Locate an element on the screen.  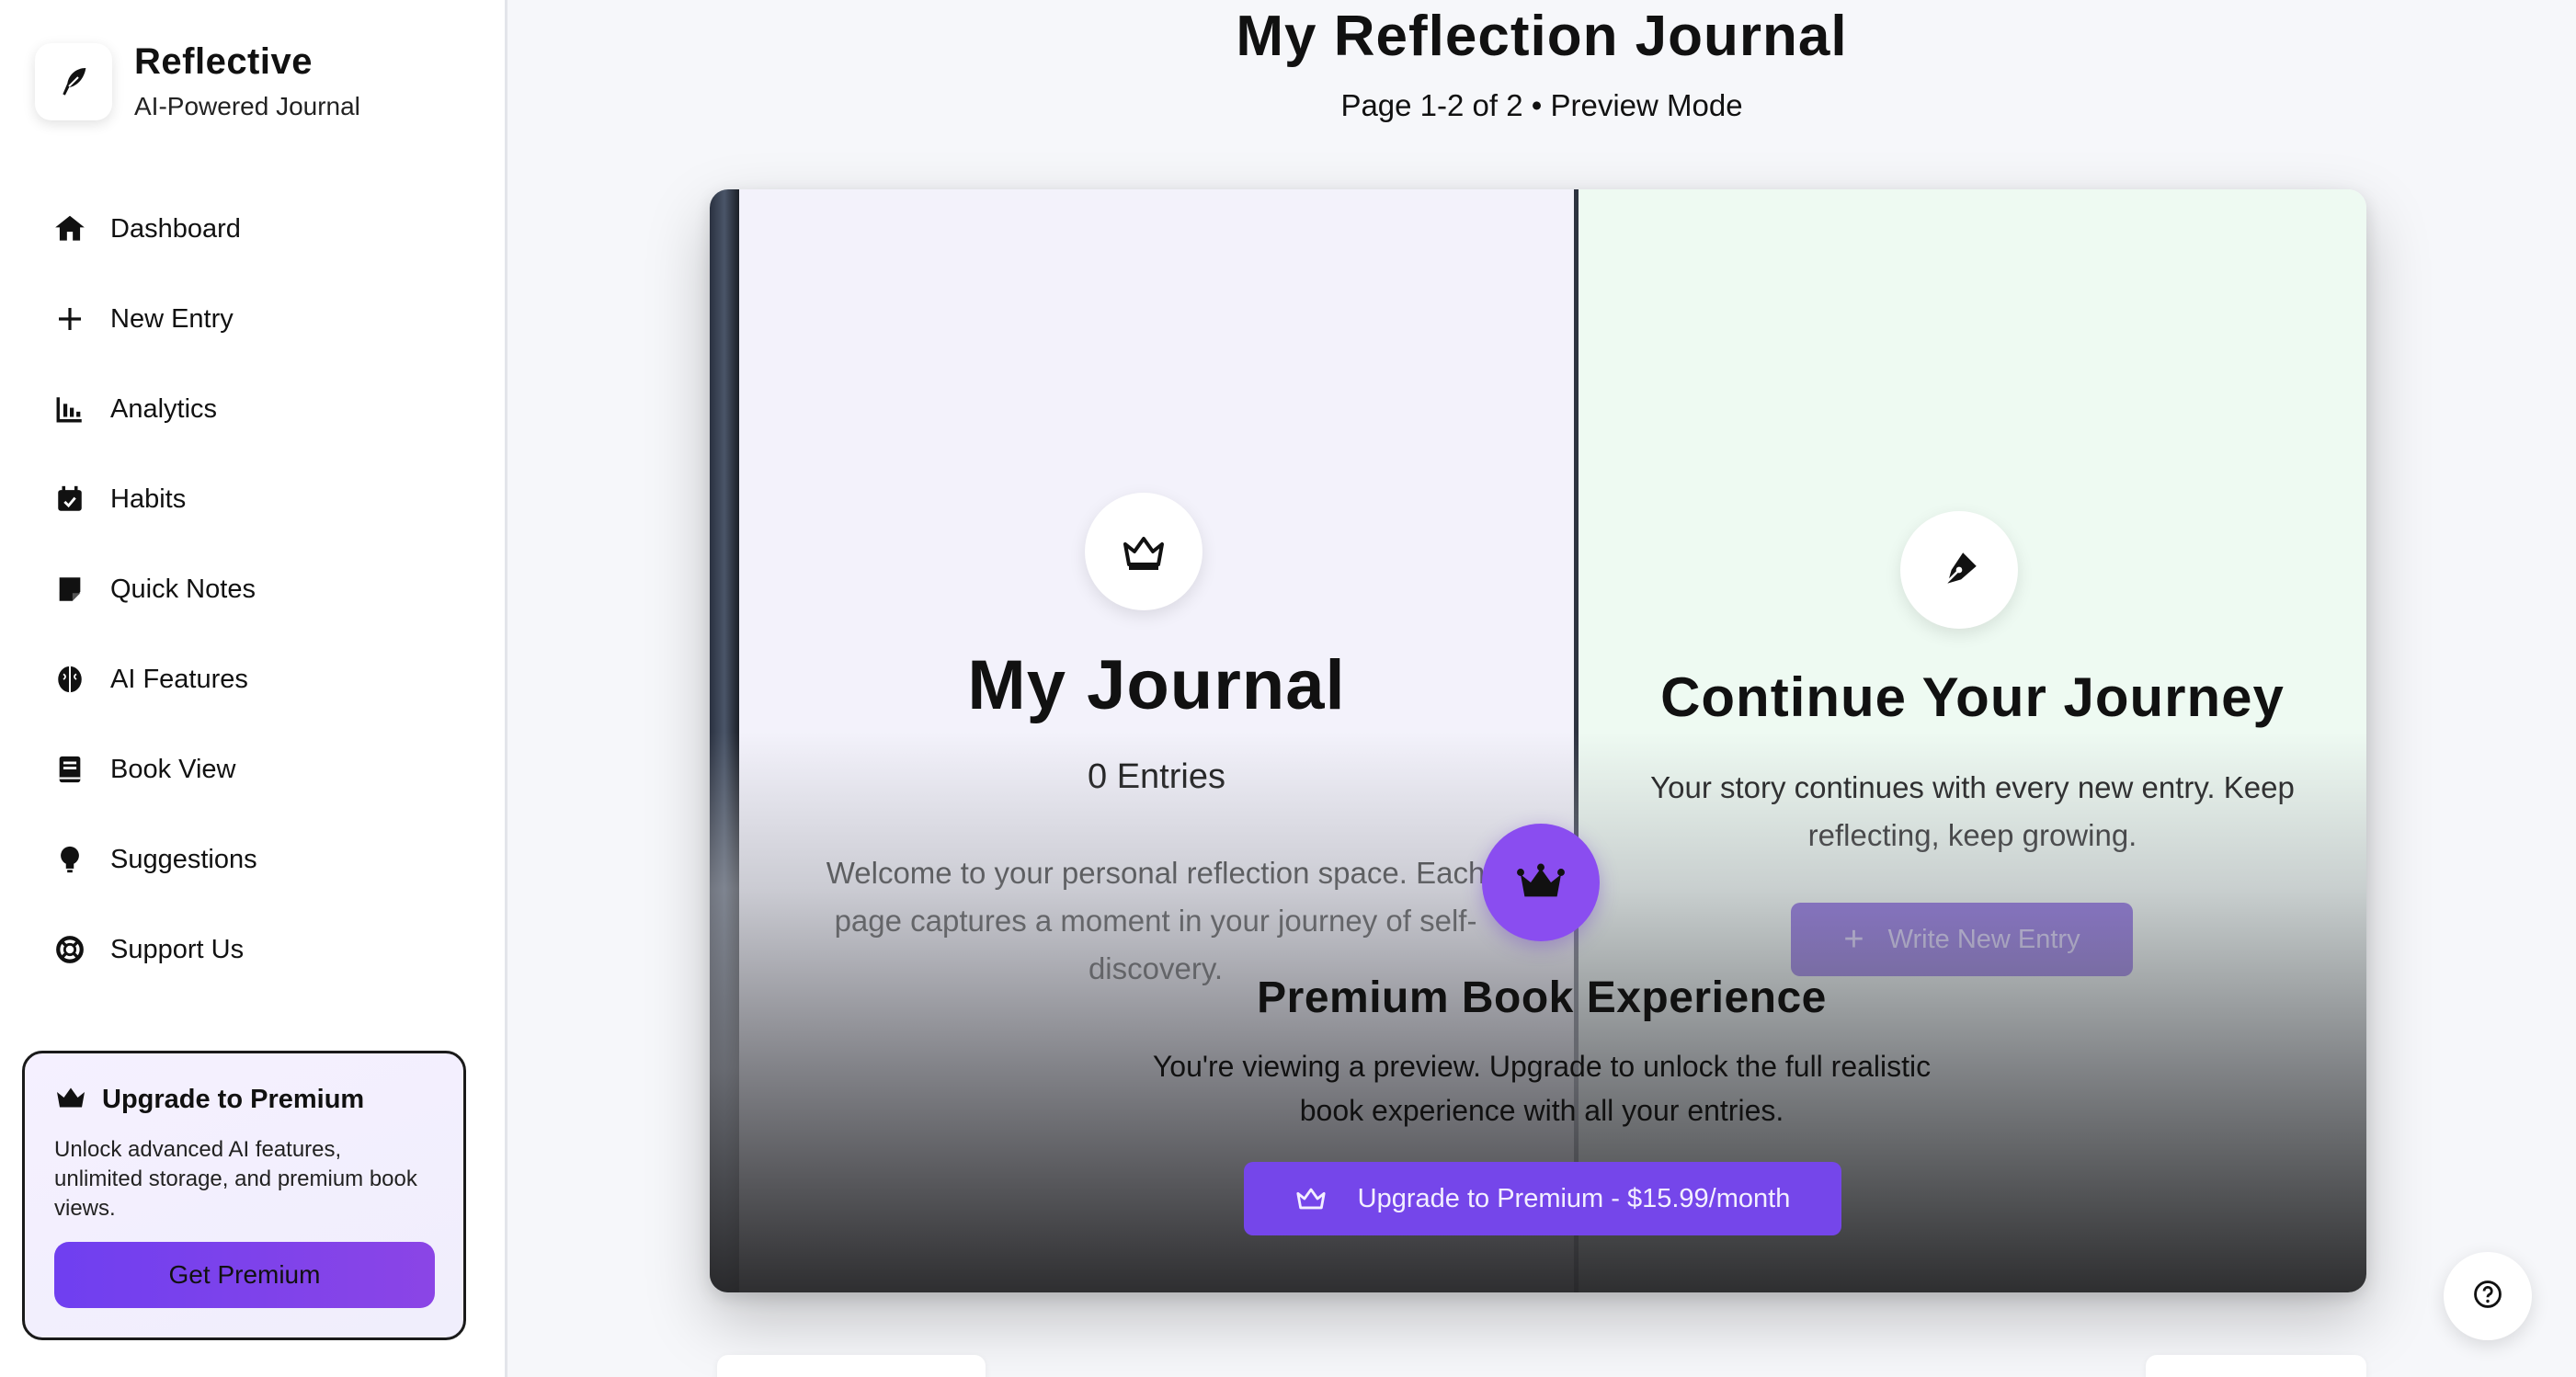
sidebar-item-label: Support Us is located at coordinates (177, 949).